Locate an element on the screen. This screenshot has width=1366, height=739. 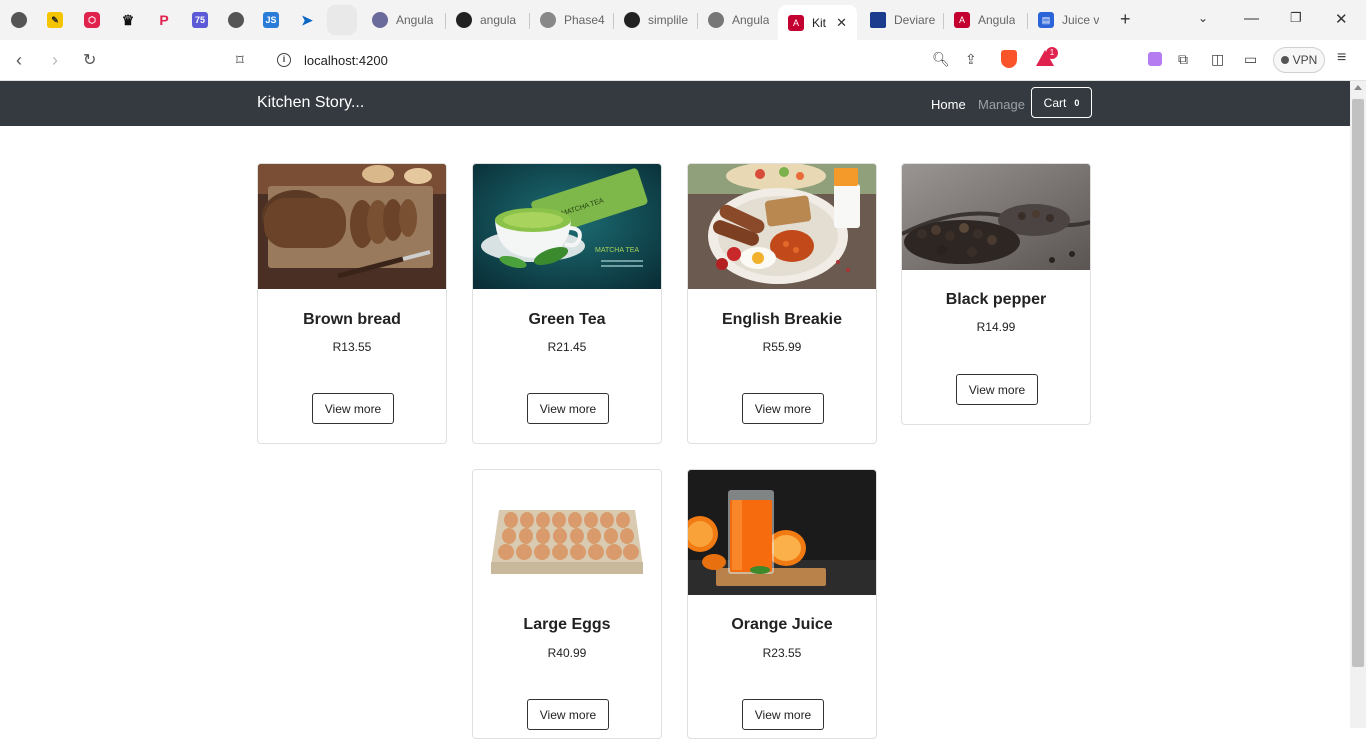
pinned-tab-p: P is located at coordinates (164, 20).